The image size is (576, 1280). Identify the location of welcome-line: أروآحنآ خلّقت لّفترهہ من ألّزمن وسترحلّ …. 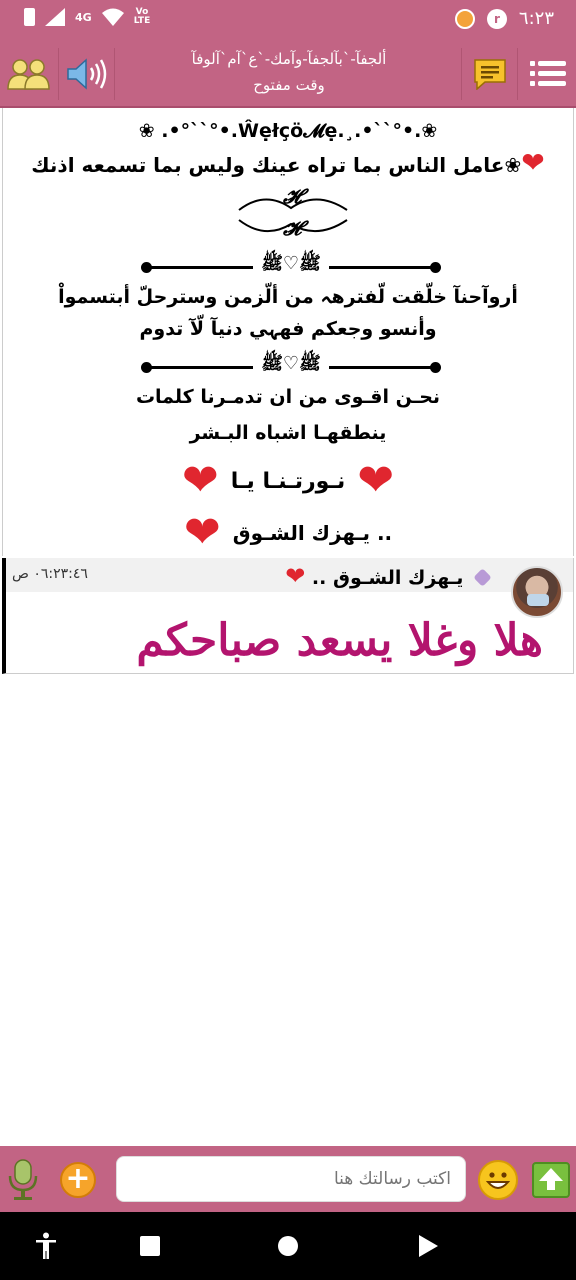
(288, 297).